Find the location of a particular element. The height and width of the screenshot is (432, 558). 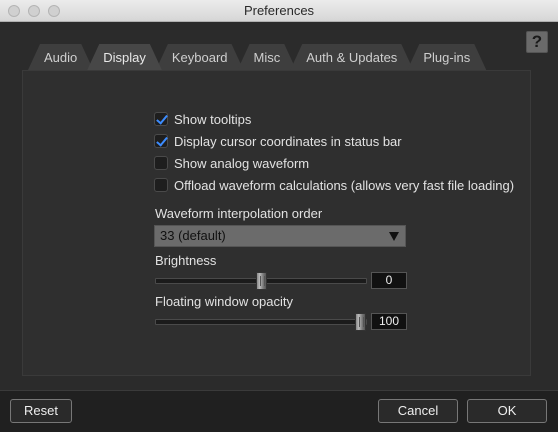

opacity-label: Floating window opacity is located at coordinates (224, 301).